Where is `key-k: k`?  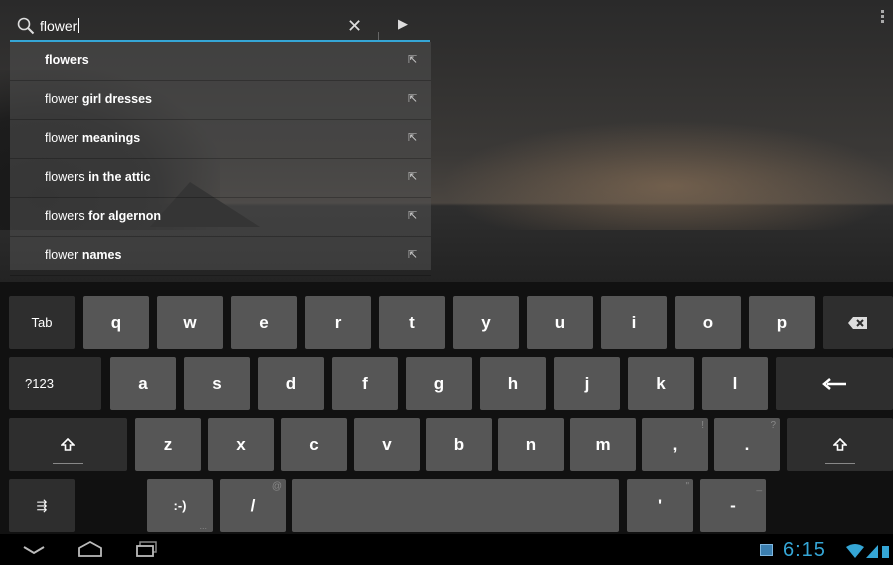 key-k: k is located at coordinates (661, 383).